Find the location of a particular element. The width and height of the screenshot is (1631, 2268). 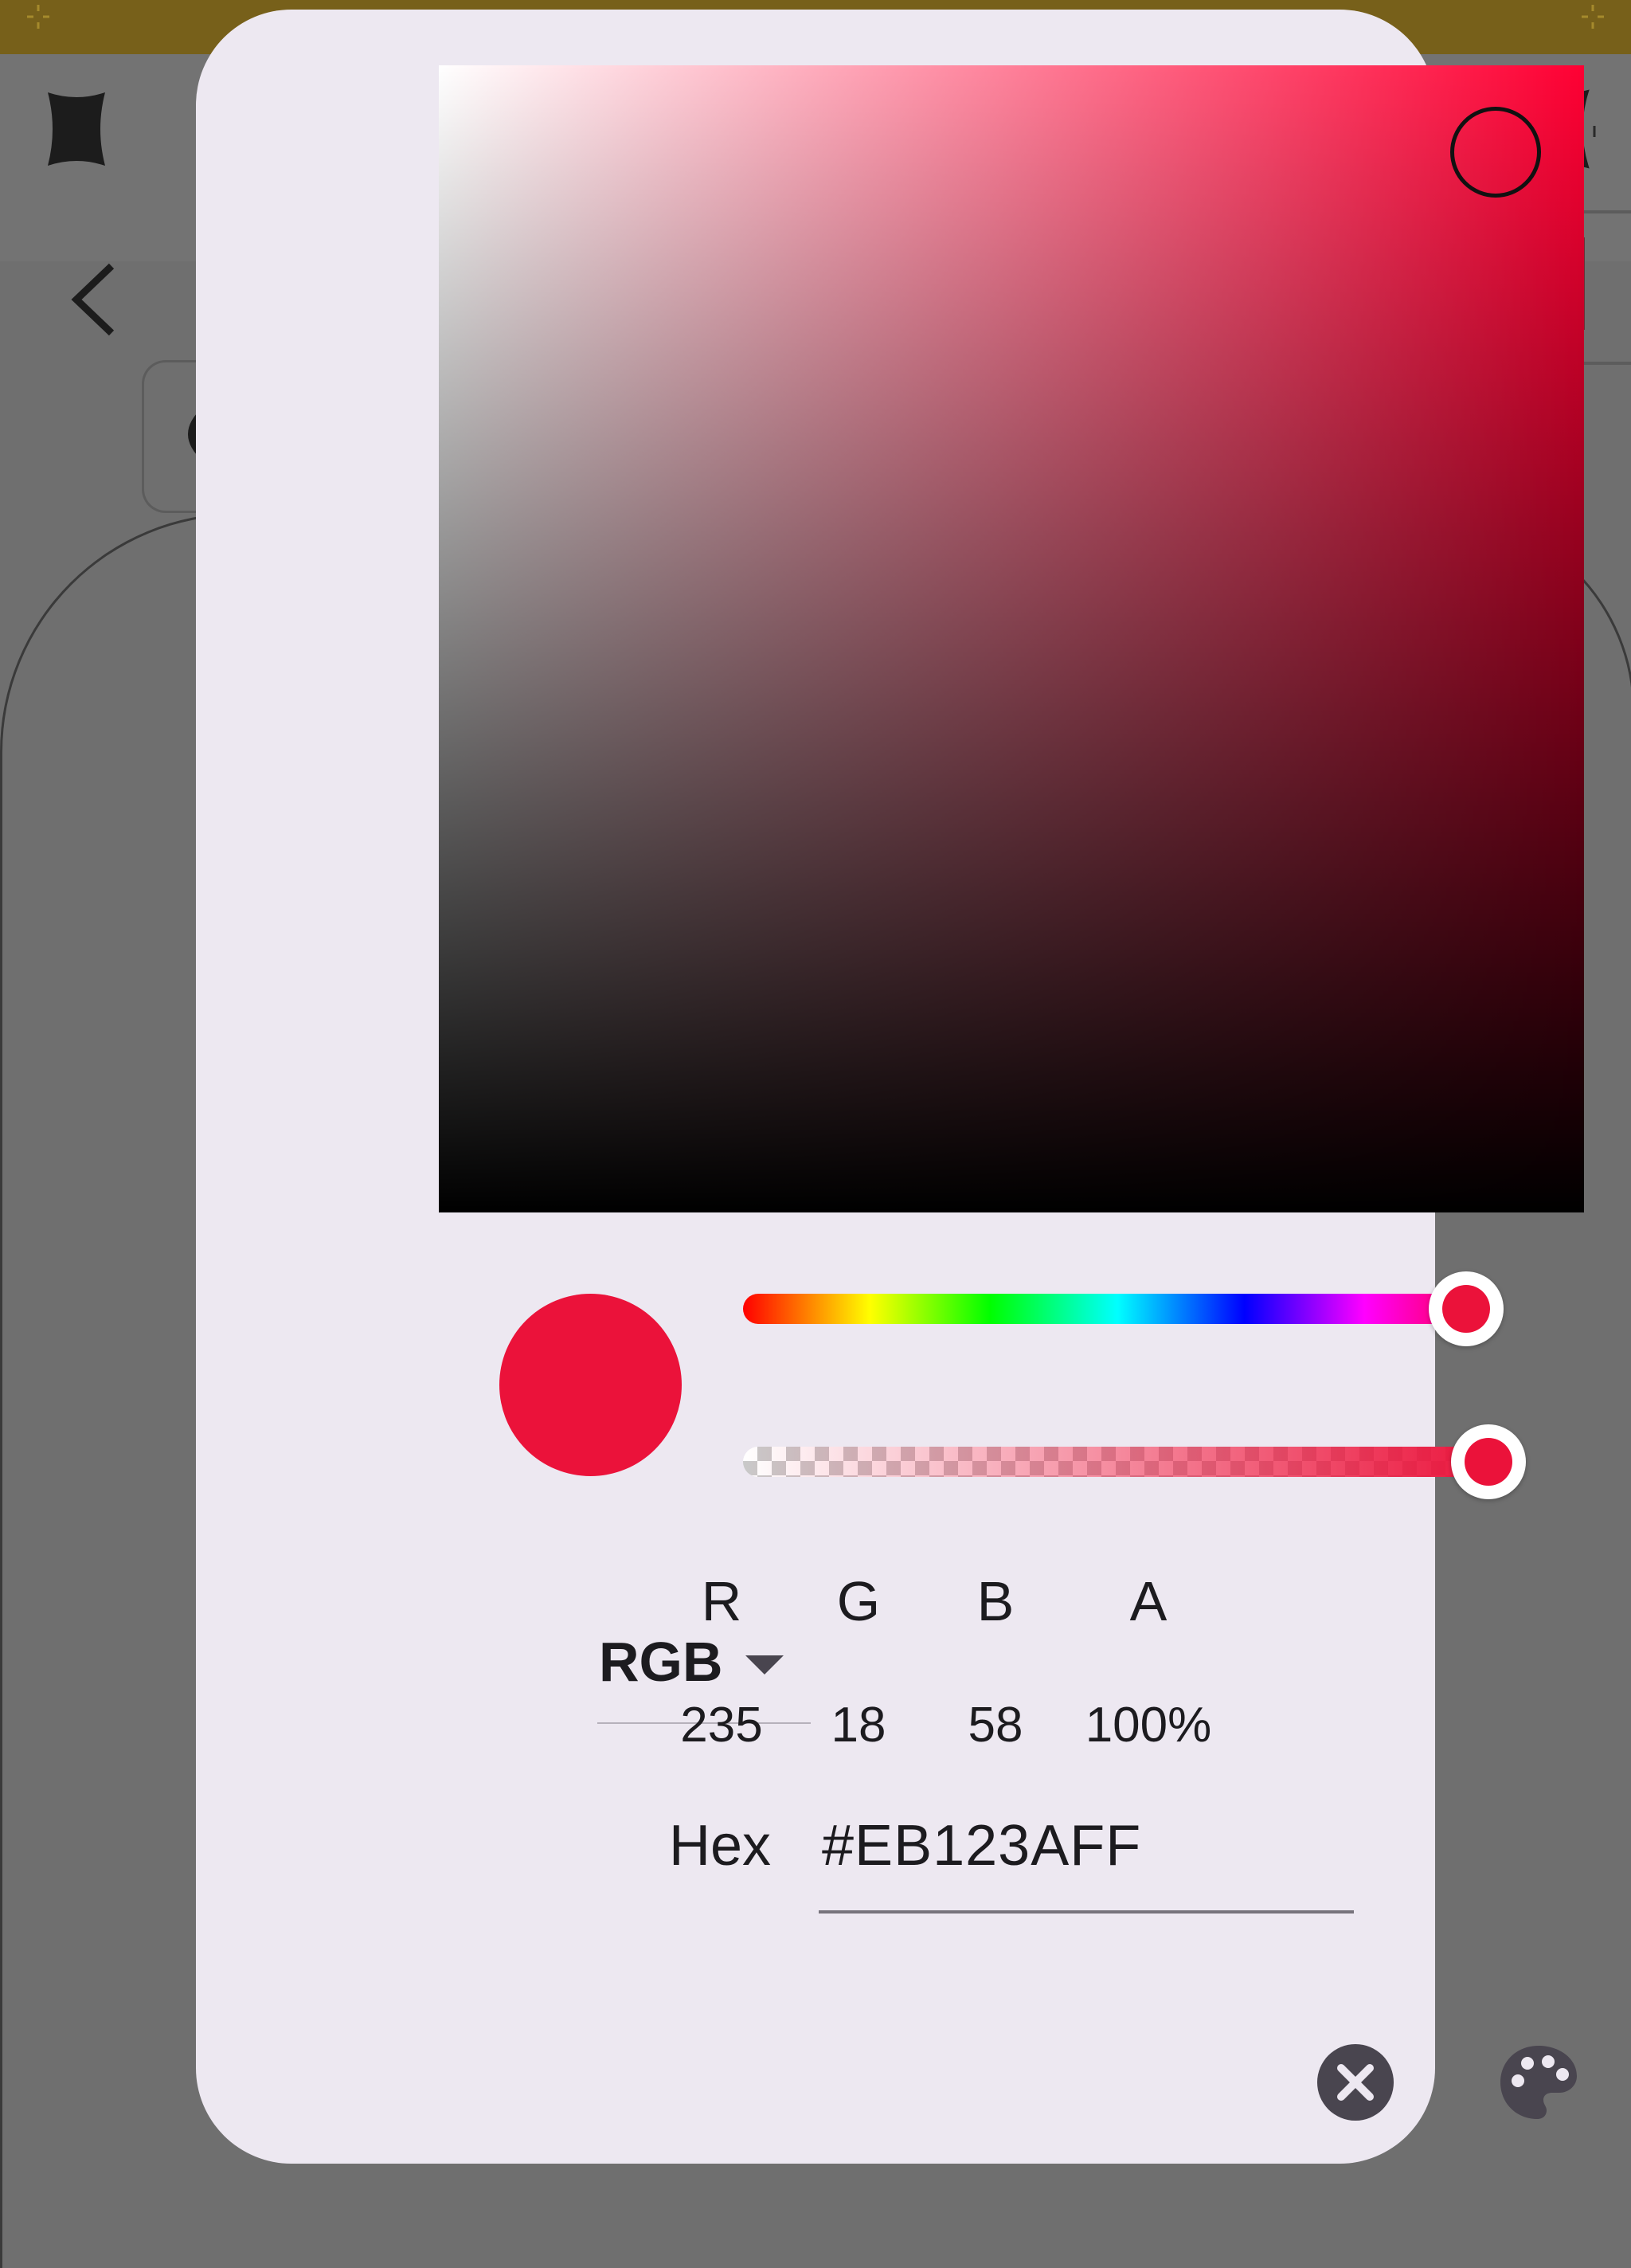

alpha-slider-thumb is located at coordinates (1488, 1461).